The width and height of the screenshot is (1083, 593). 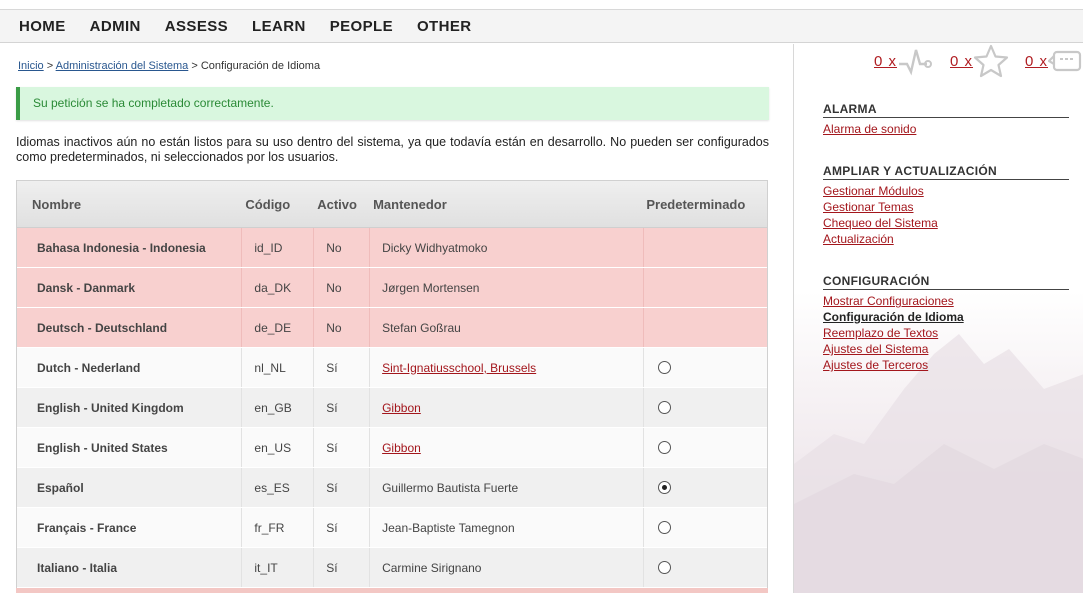 I want to click on language-name: Dansk - Danmark, so click(x=86, y=287).